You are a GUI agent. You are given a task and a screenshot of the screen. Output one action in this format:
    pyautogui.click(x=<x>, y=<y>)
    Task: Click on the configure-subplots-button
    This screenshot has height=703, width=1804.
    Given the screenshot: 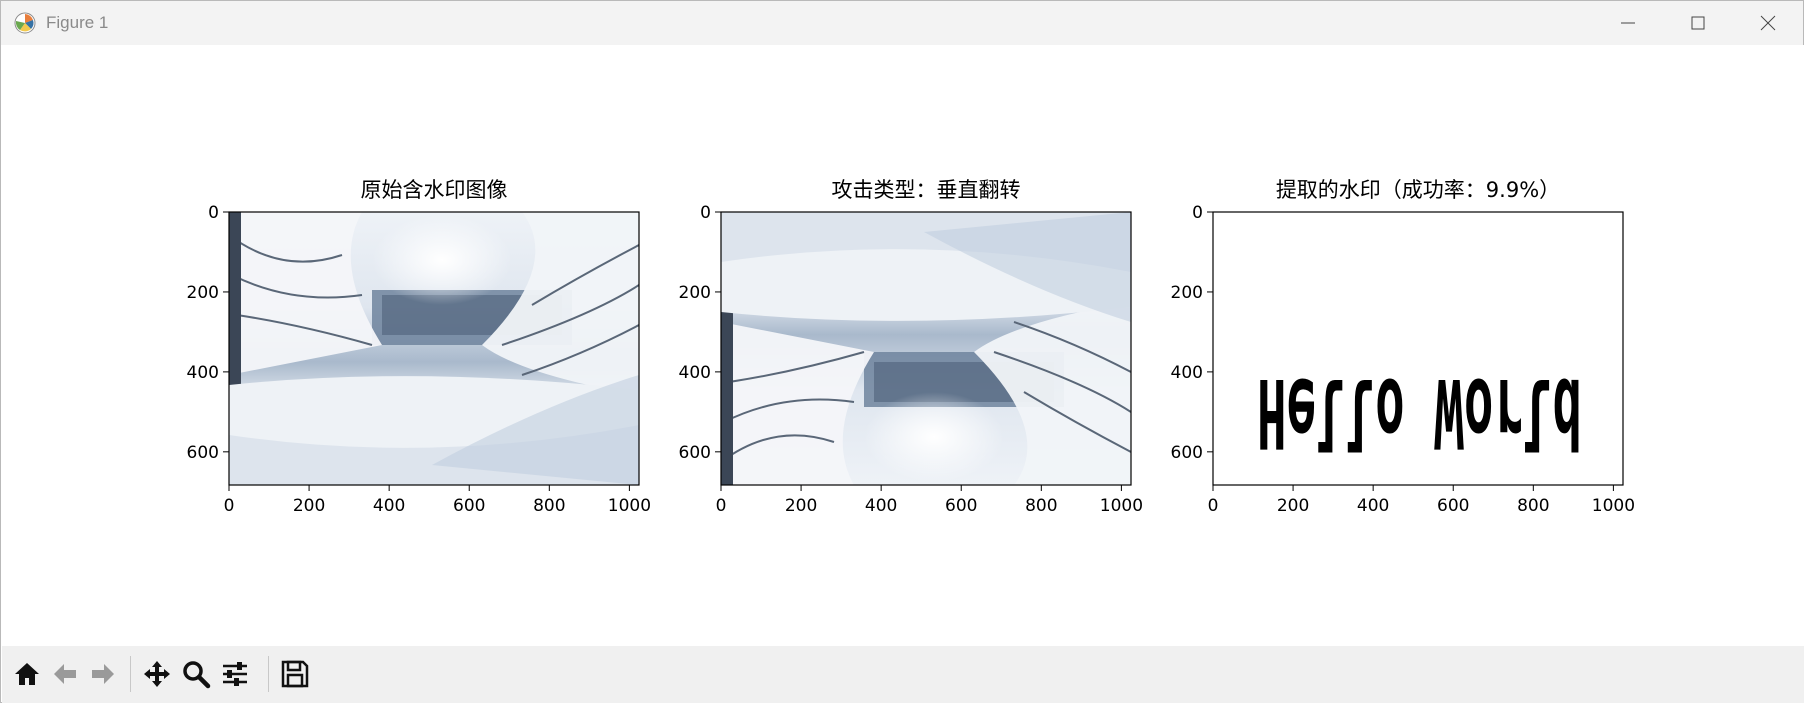 What is the action you would take?
    pyautogui.click(x=235, y=674)
    